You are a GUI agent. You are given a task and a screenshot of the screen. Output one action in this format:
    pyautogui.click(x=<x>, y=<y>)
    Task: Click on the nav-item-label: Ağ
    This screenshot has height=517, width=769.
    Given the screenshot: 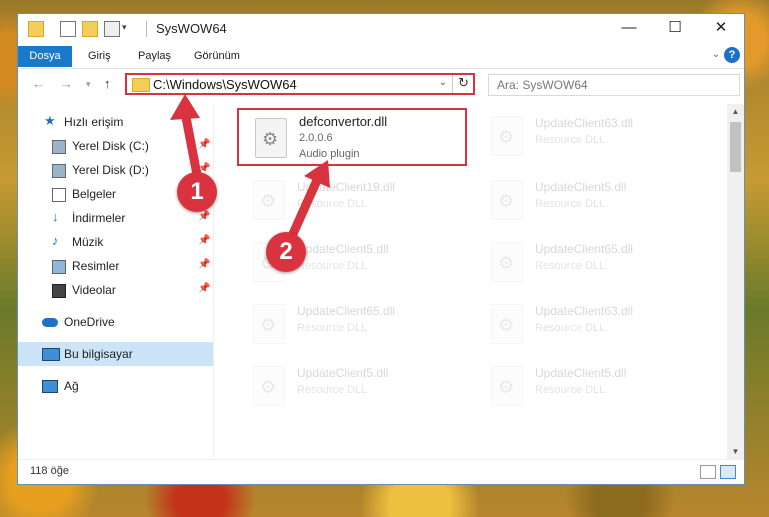 What is the action you would take?
    pyautogui.click(x=71, y=386)
    